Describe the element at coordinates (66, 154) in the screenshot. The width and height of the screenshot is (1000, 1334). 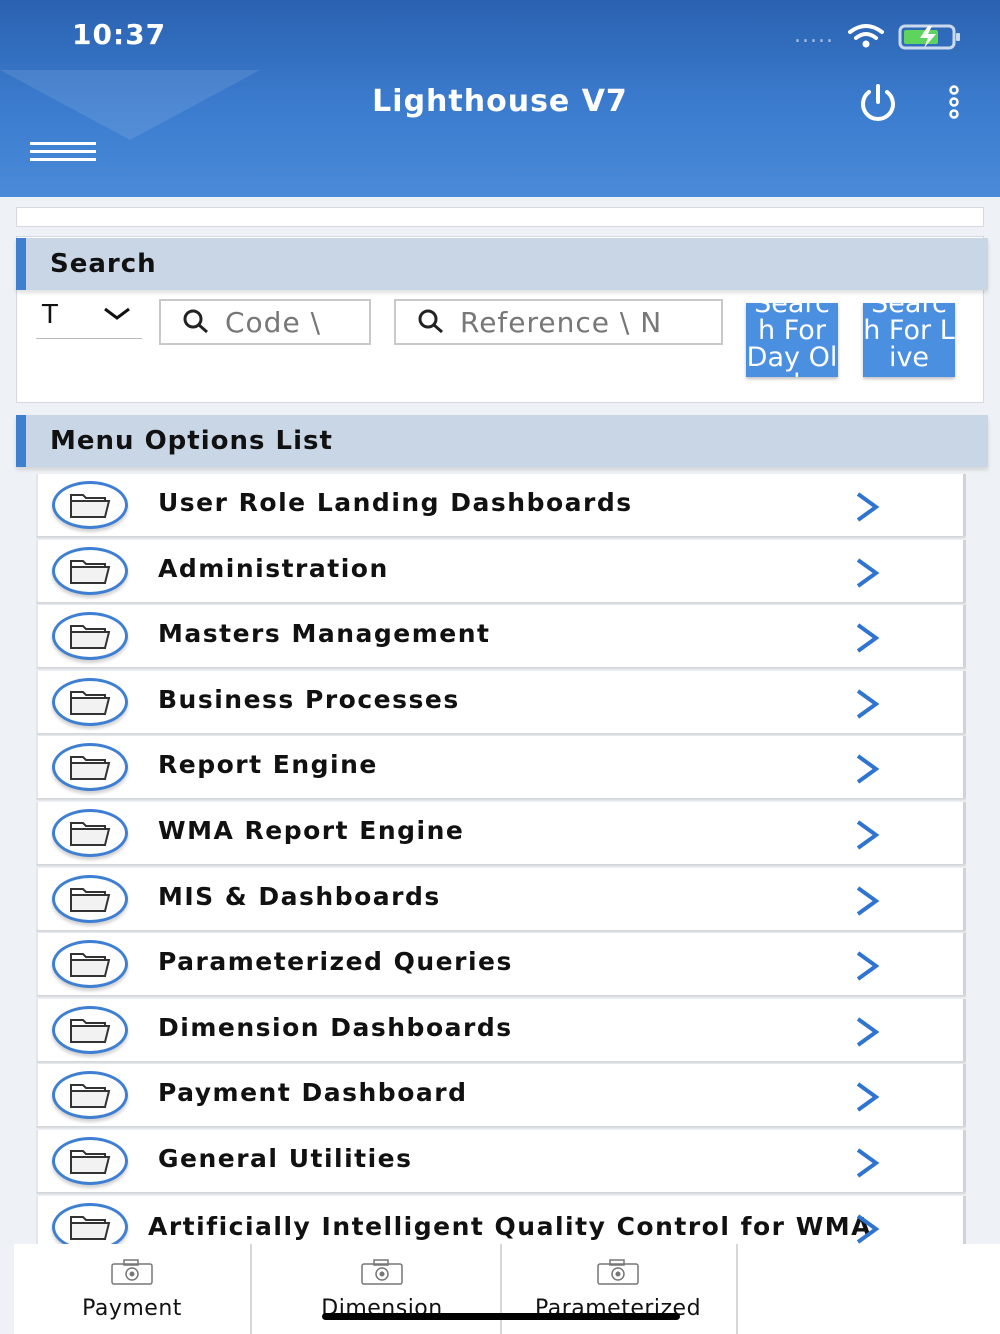
I see `hamburger-menu-button` at that location.